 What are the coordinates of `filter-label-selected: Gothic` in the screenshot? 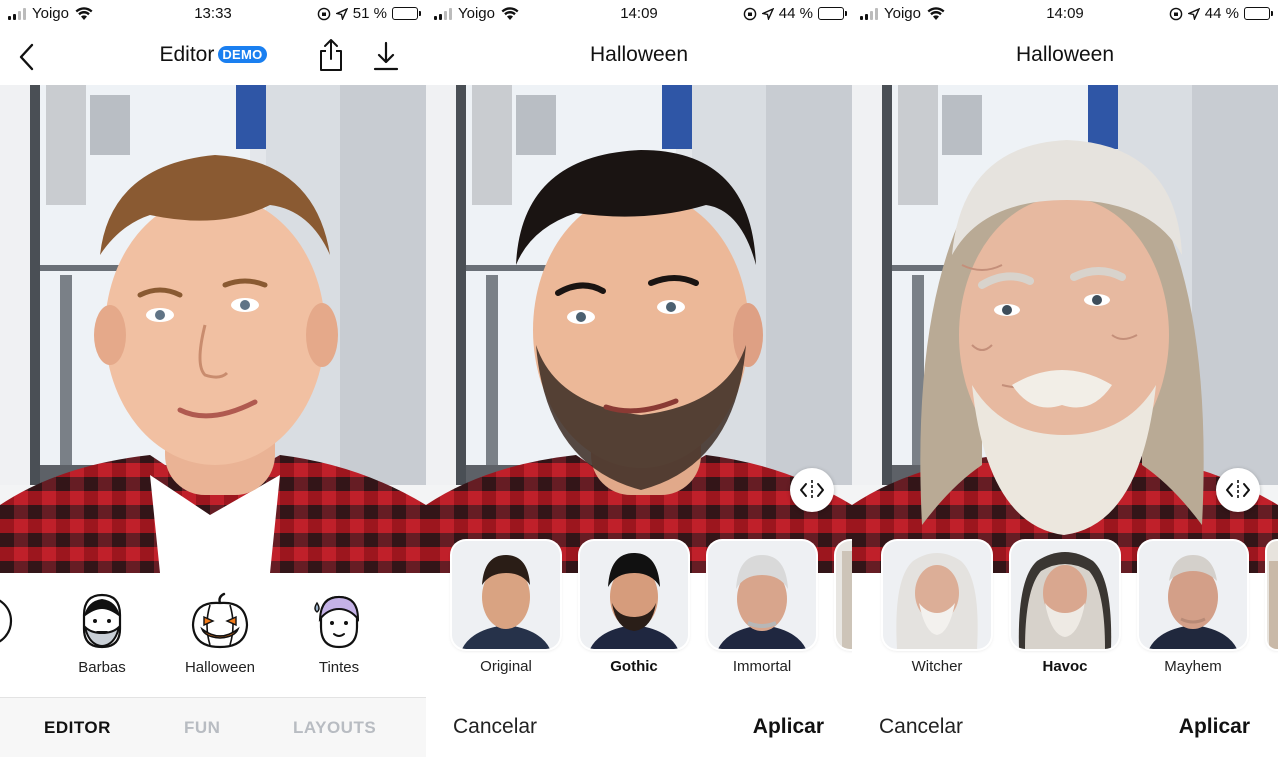 It's located at (634, 666).